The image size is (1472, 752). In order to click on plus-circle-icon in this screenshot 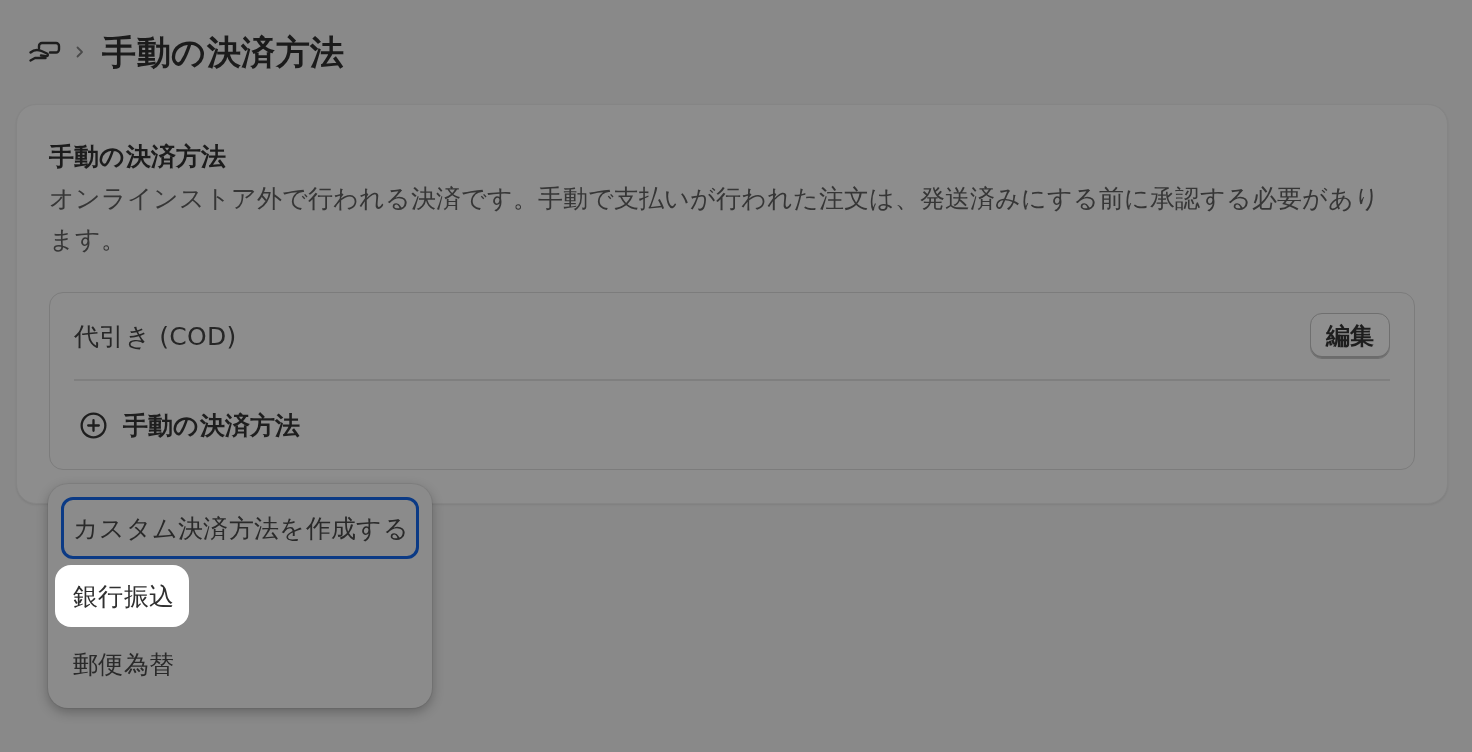, I will do `click(93, 425)`.